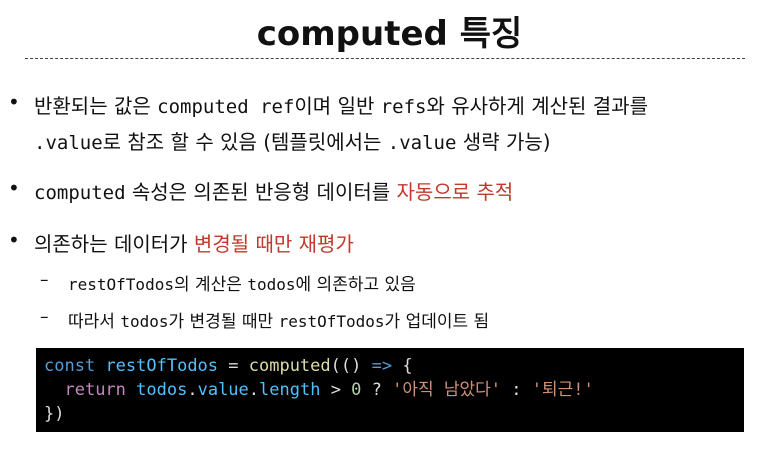  Describe the element at coordinates (537, 106) in the screenshot. I see `text-segment: 와 유사하게 계산된 결과를` at that location.